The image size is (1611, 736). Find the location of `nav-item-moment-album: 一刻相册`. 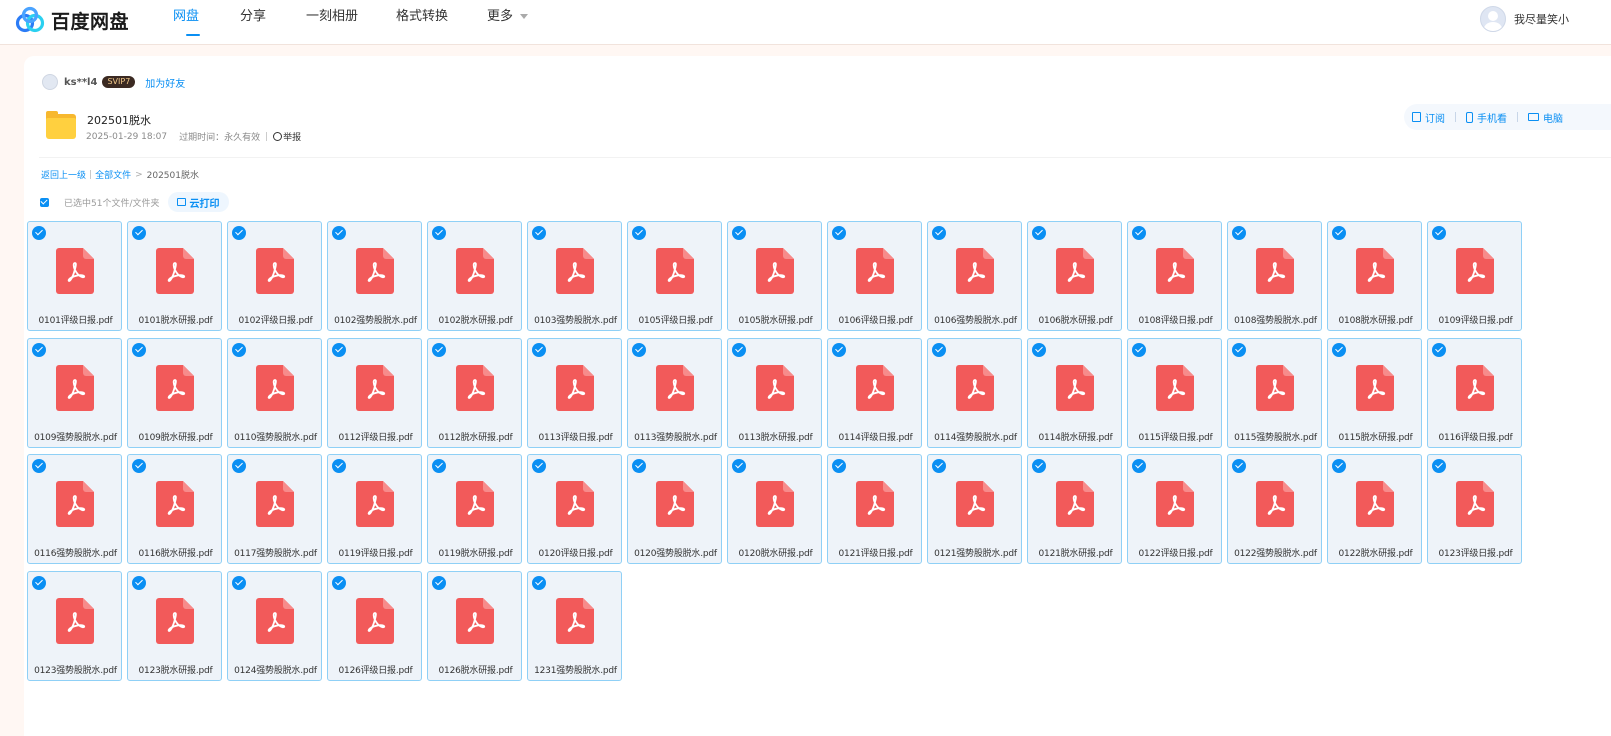

nav-item-moment-album: 一刻相册 is located at coordinates (338, 22).